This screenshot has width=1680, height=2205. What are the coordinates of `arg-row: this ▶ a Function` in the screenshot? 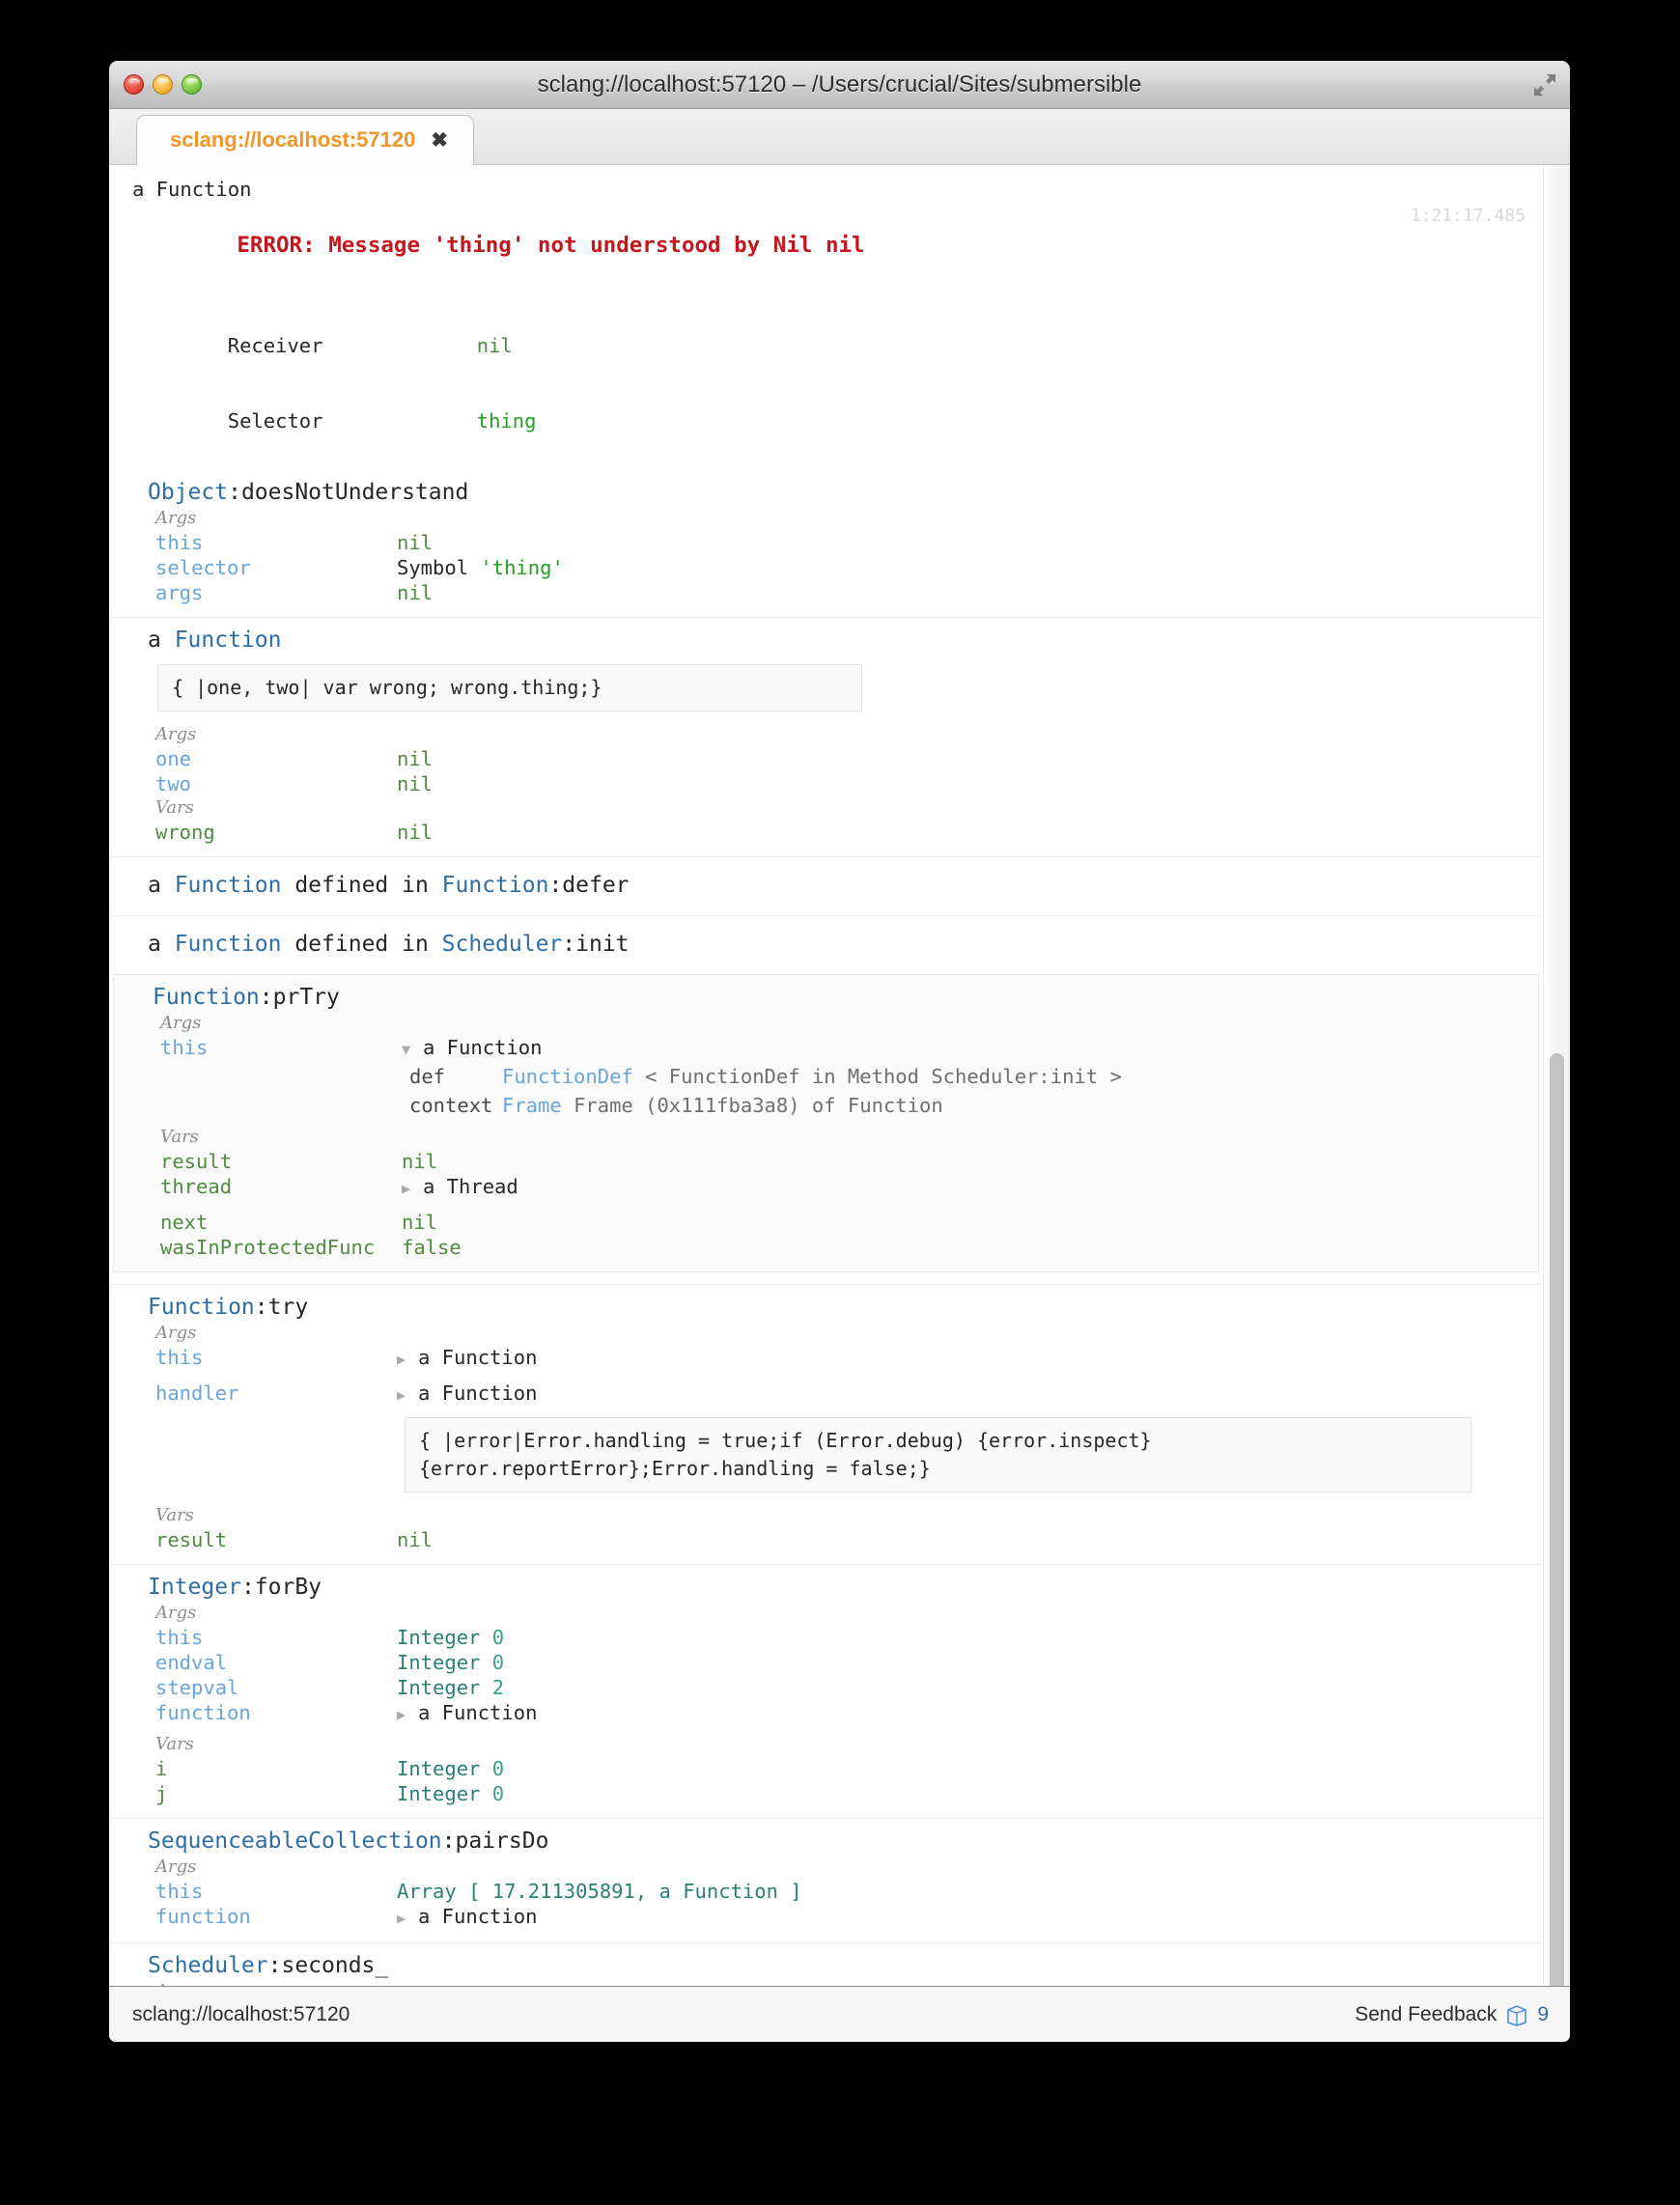 It's located at (831, 1358).